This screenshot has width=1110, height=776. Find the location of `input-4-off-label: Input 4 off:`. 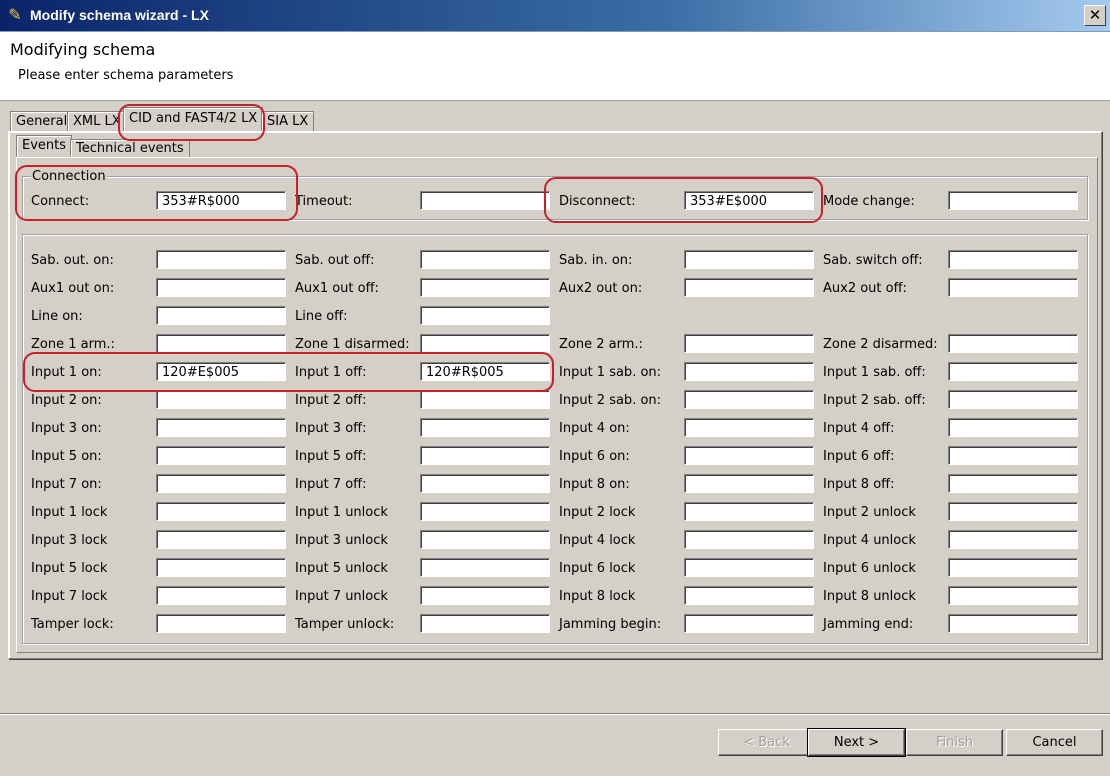

input-4-off-label: Input 4 off: is located at coordinates (859, 428).